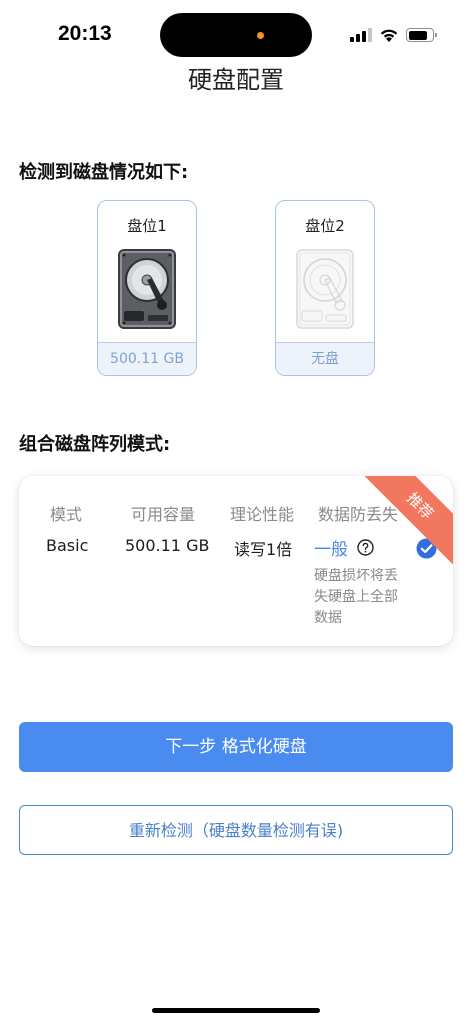  What do you see at coordinates (236, 747) in the screenshot?
I see `next-format-button: 下一步 格式化硬盘` at bounding box center [236, 747].